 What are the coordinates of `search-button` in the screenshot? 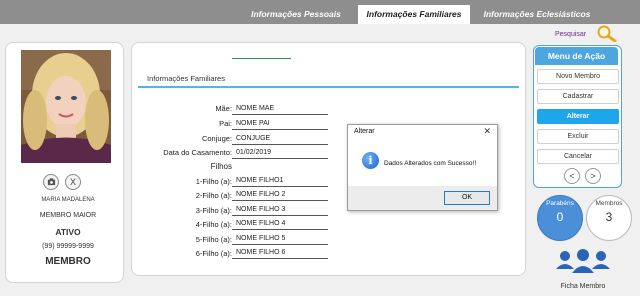 It's located at (606, 35).